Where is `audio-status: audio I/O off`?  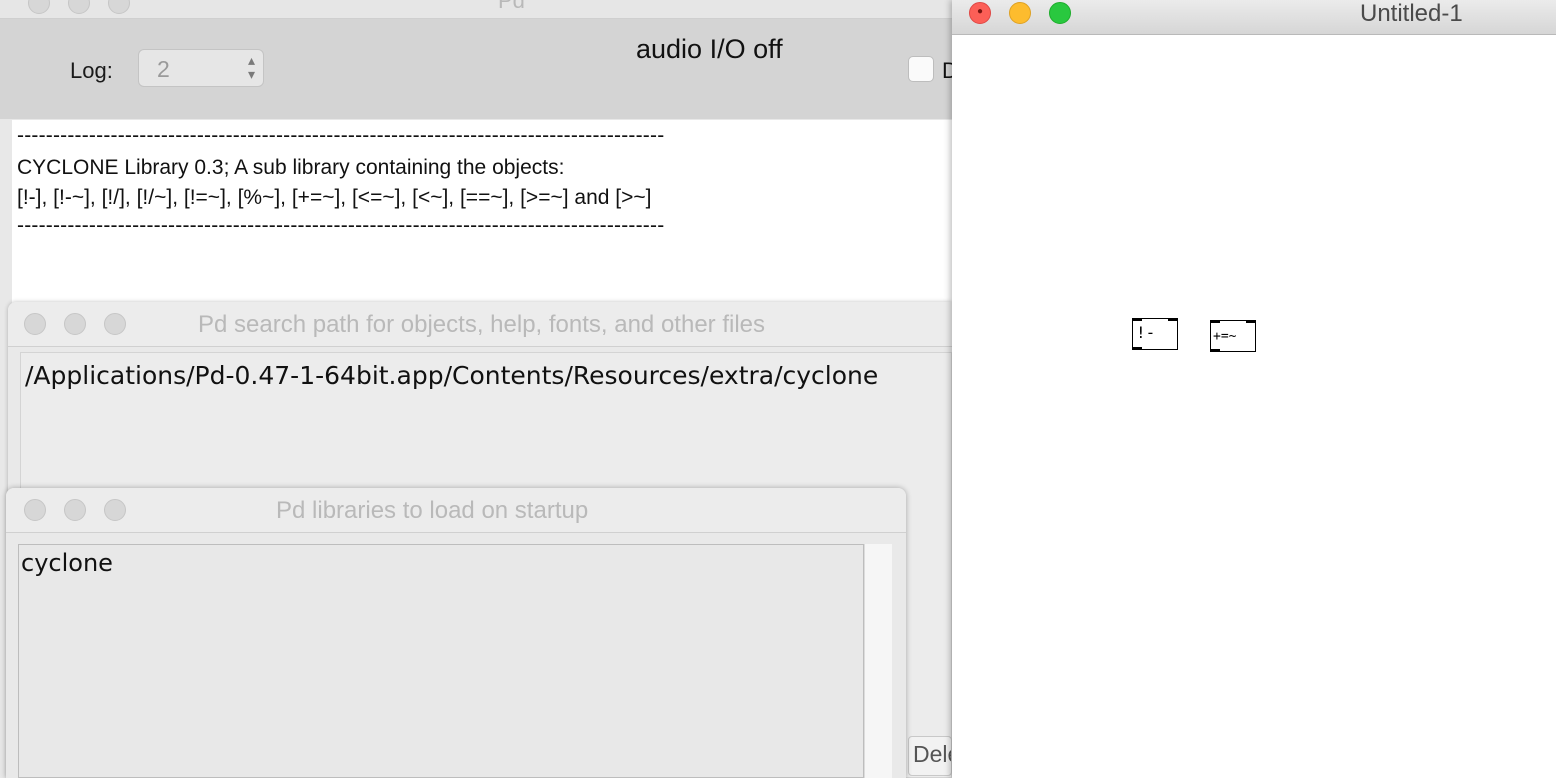 audio-status: audio I/O off is located at coordinates (709, 49).